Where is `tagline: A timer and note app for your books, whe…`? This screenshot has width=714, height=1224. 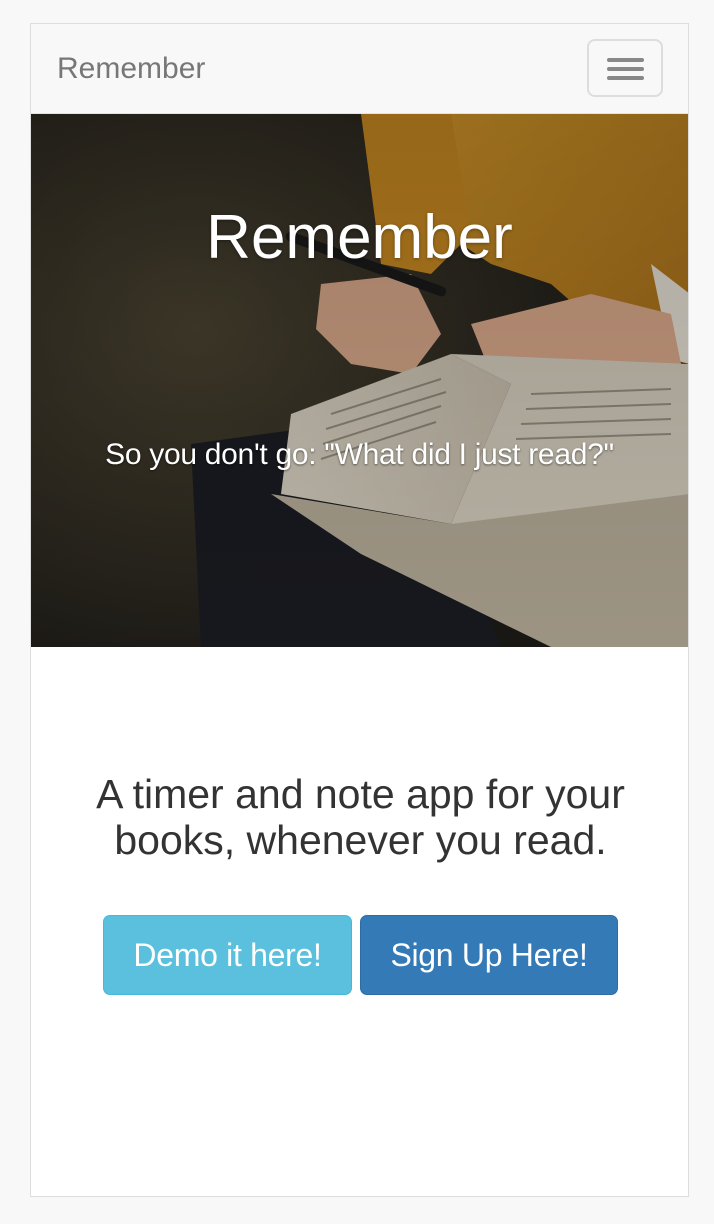
tagline: A timer and note app for your books, whe… is located at coordinates (360, 817).